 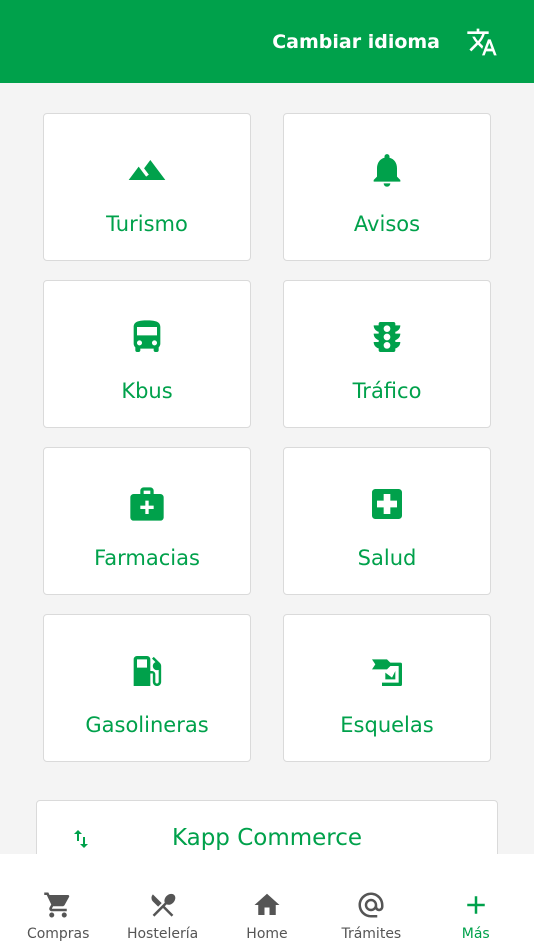 What do you see at coordinates (371, 934) in the screenshot?
I see `nav-label: Trámites` at bounding box center [371, 934].